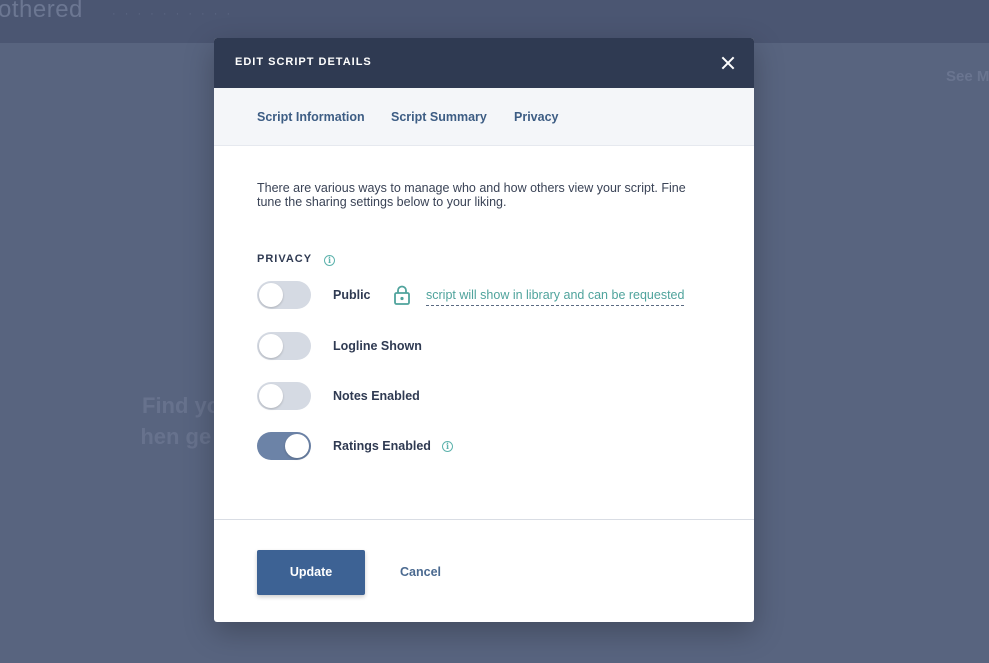  I want to click on public-toggle, so click(284, 295).